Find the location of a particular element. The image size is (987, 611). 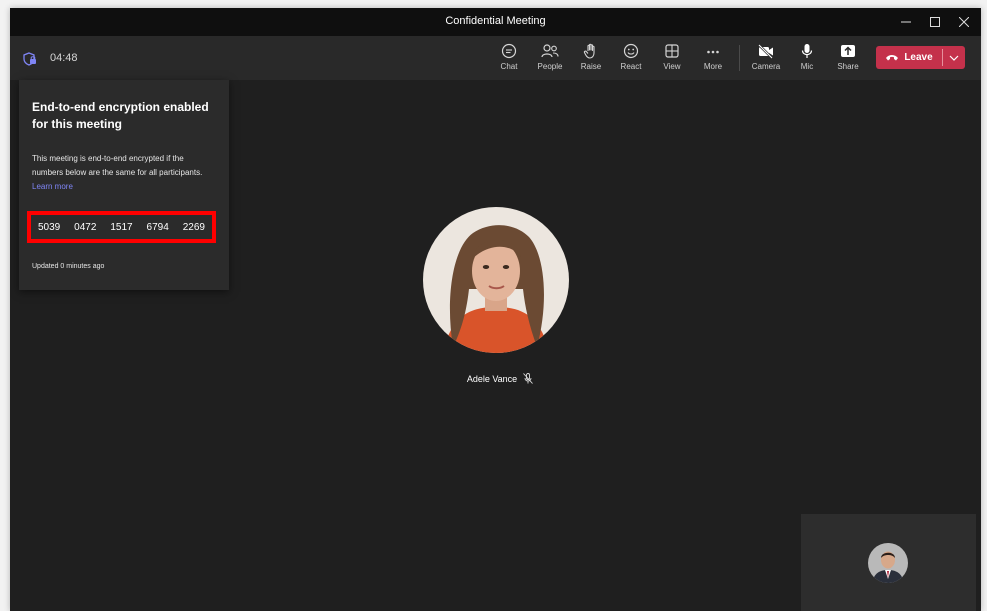

mic-label: Mic is located at coordinates (807, 66).